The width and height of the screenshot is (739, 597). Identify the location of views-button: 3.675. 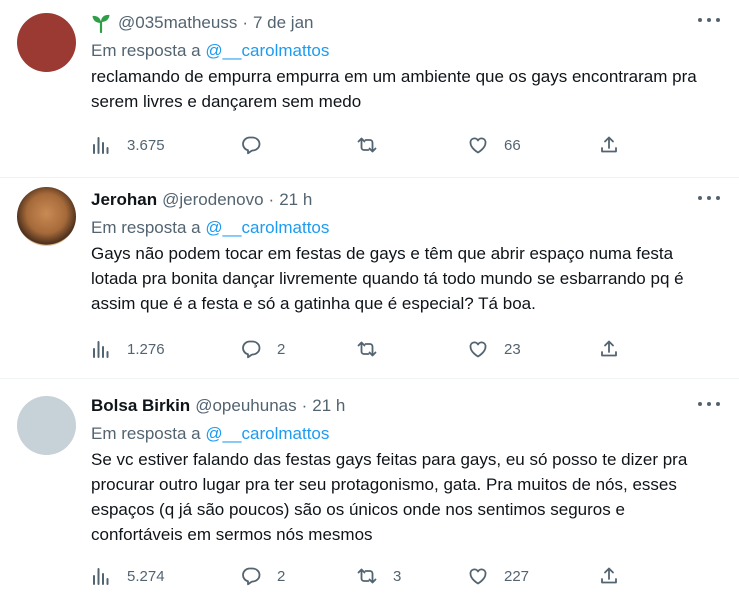
(128, 145).